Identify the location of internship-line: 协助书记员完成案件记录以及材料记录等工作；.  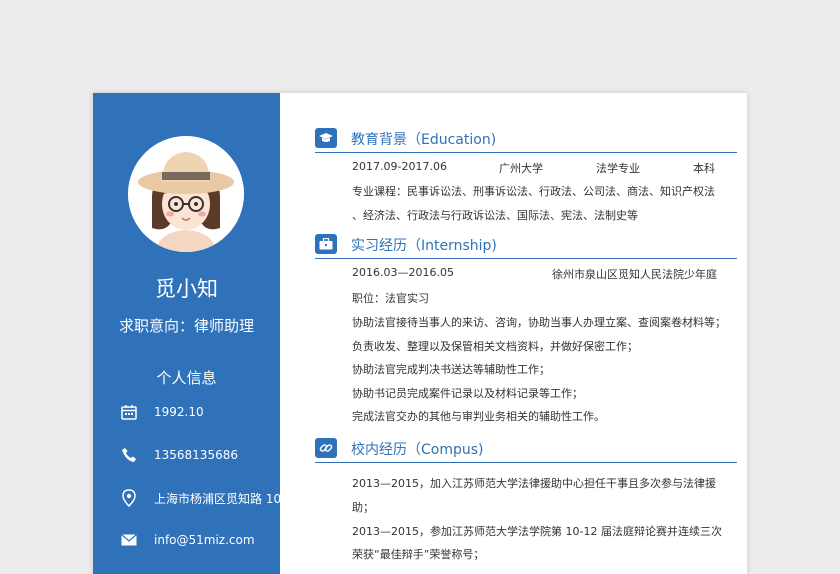
(467, 393).